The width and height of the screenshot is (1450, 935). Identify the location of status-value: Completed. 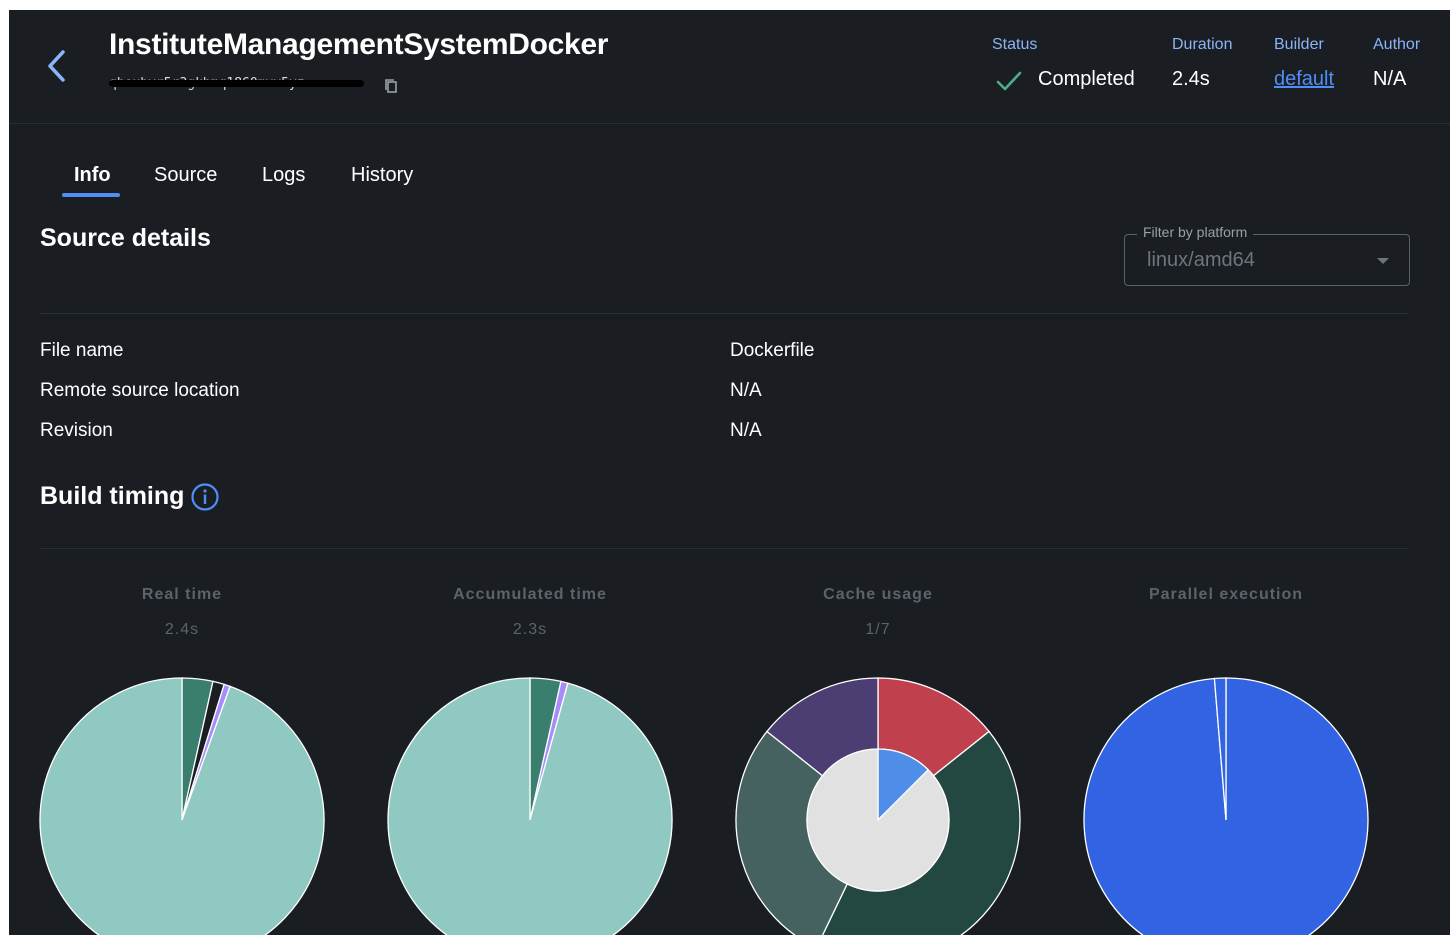
(1086, 79).